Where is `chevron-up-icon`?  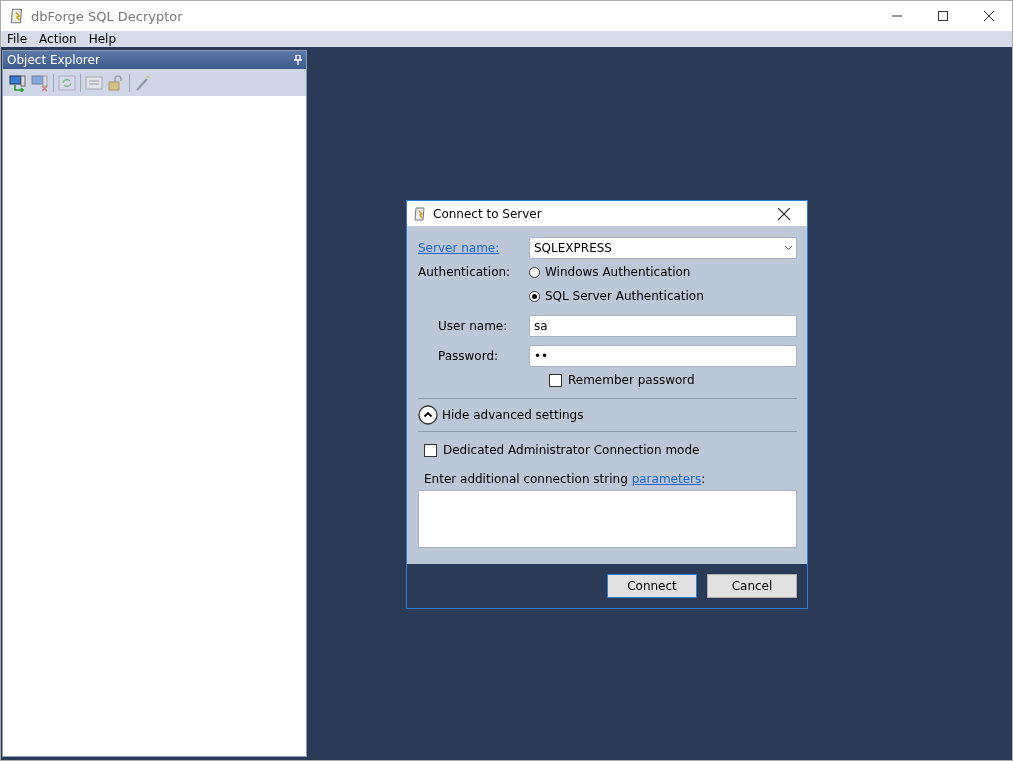 chevron-up-icon is located at coordinates (428, 415).